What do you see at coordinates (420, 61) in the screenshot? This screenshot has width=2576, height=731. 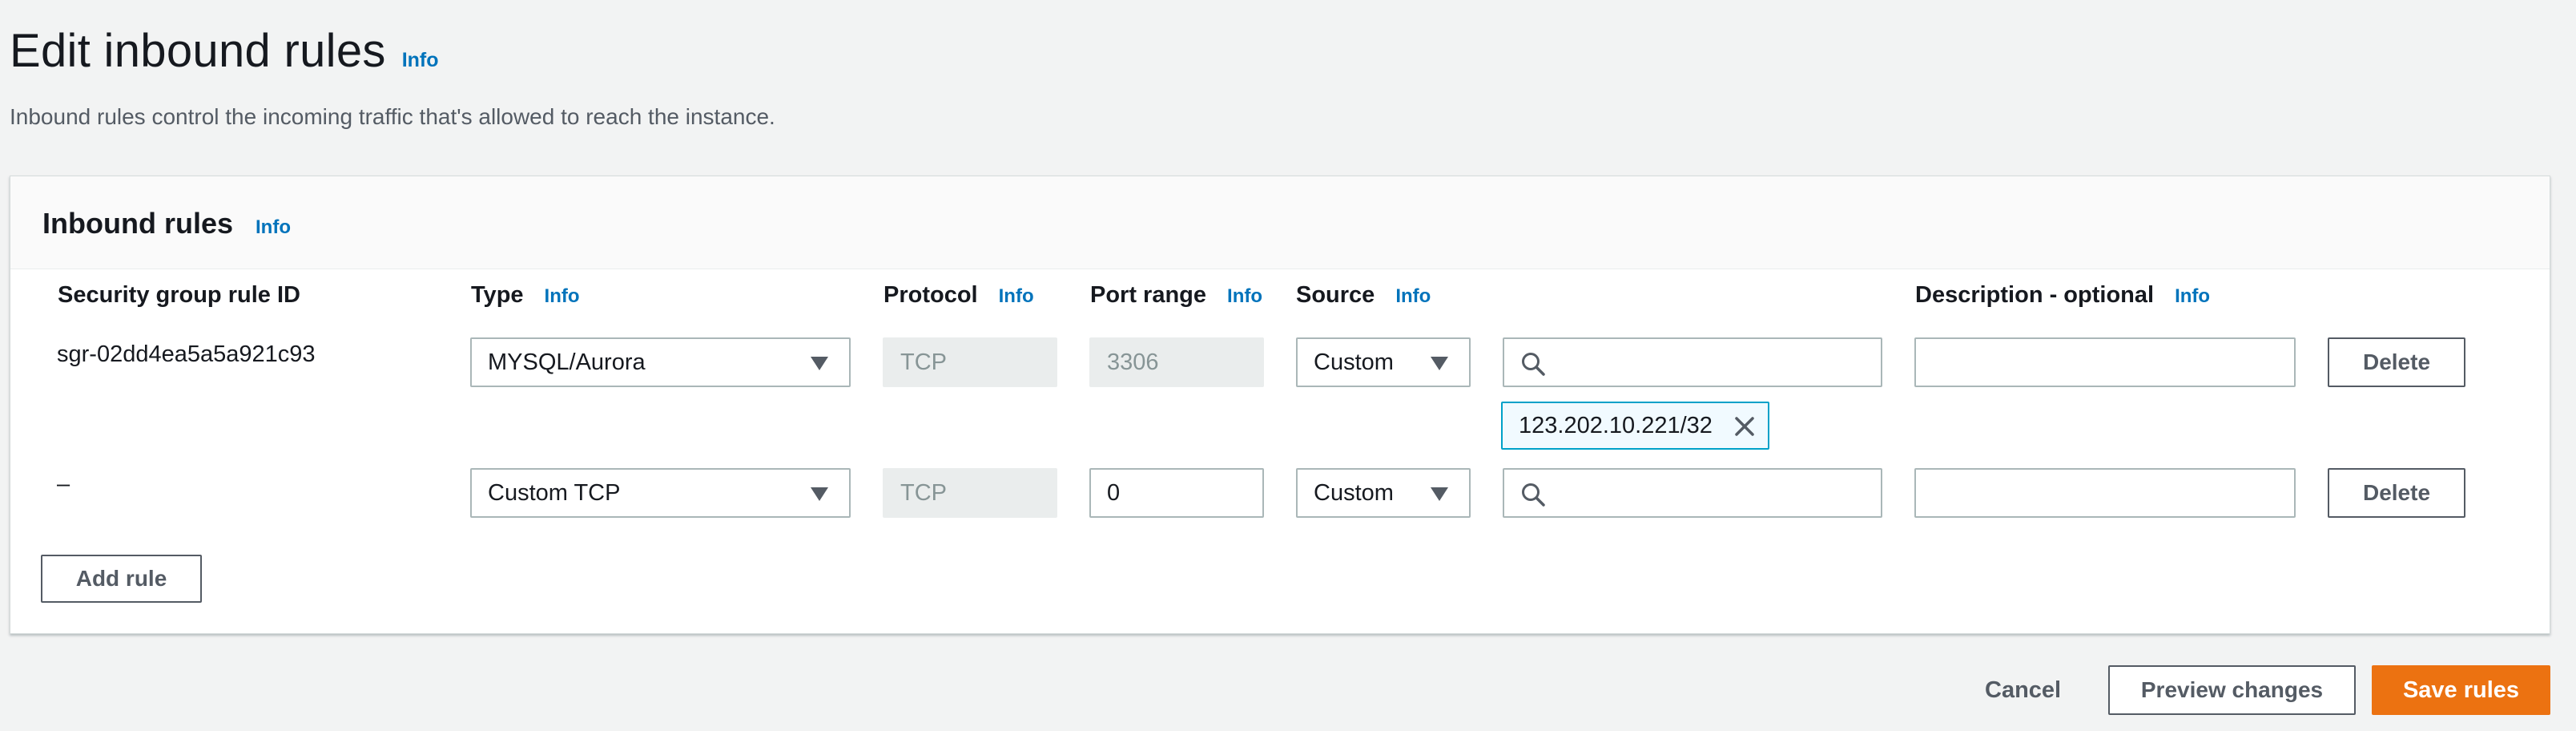 I see `page-info-link: Info` at bounding box center [420, 61].